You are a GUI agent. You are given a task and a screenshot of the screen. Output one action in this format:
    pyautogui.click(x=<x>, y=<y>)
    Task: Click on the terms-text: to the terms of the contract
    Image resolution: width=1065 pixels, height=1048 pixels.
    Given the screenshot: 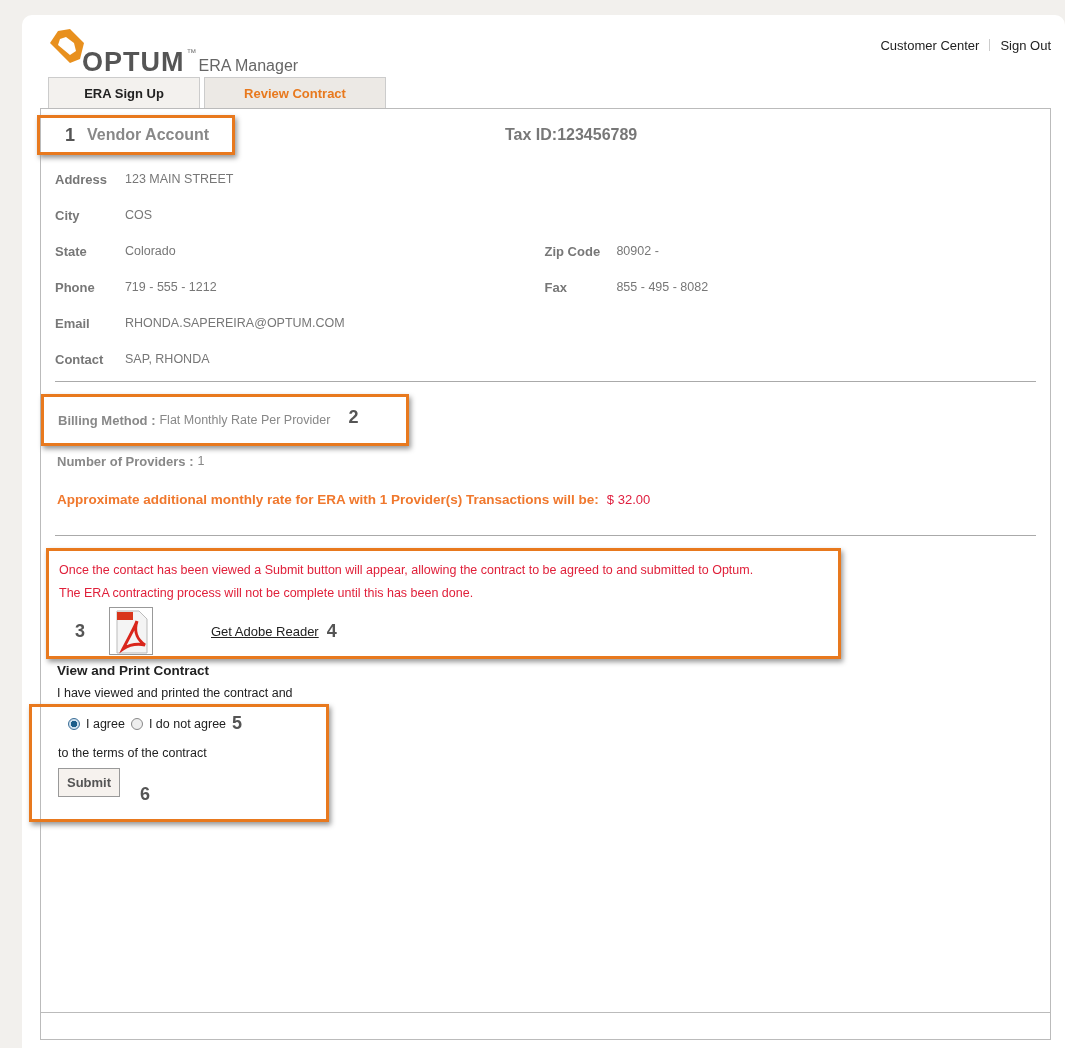 What is the action you would take?
    pyautogui.click(x=133, y=753)
    